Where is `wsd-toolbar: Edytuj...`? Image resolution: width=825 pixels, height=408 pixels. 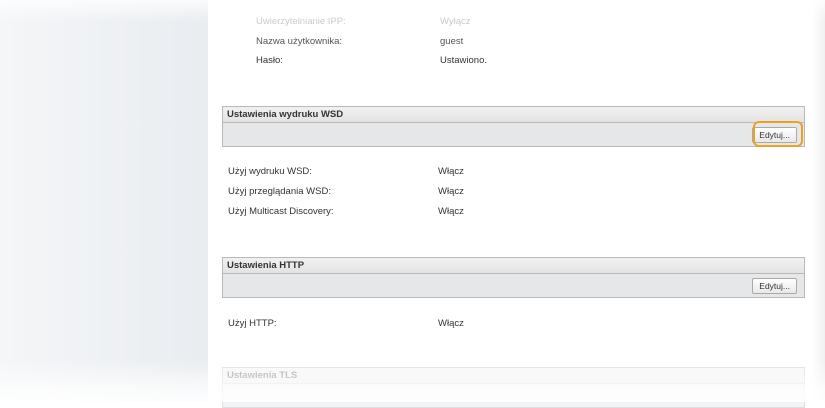
wsd-toolbar: Edytuj... is located at coordinates (513, 134).